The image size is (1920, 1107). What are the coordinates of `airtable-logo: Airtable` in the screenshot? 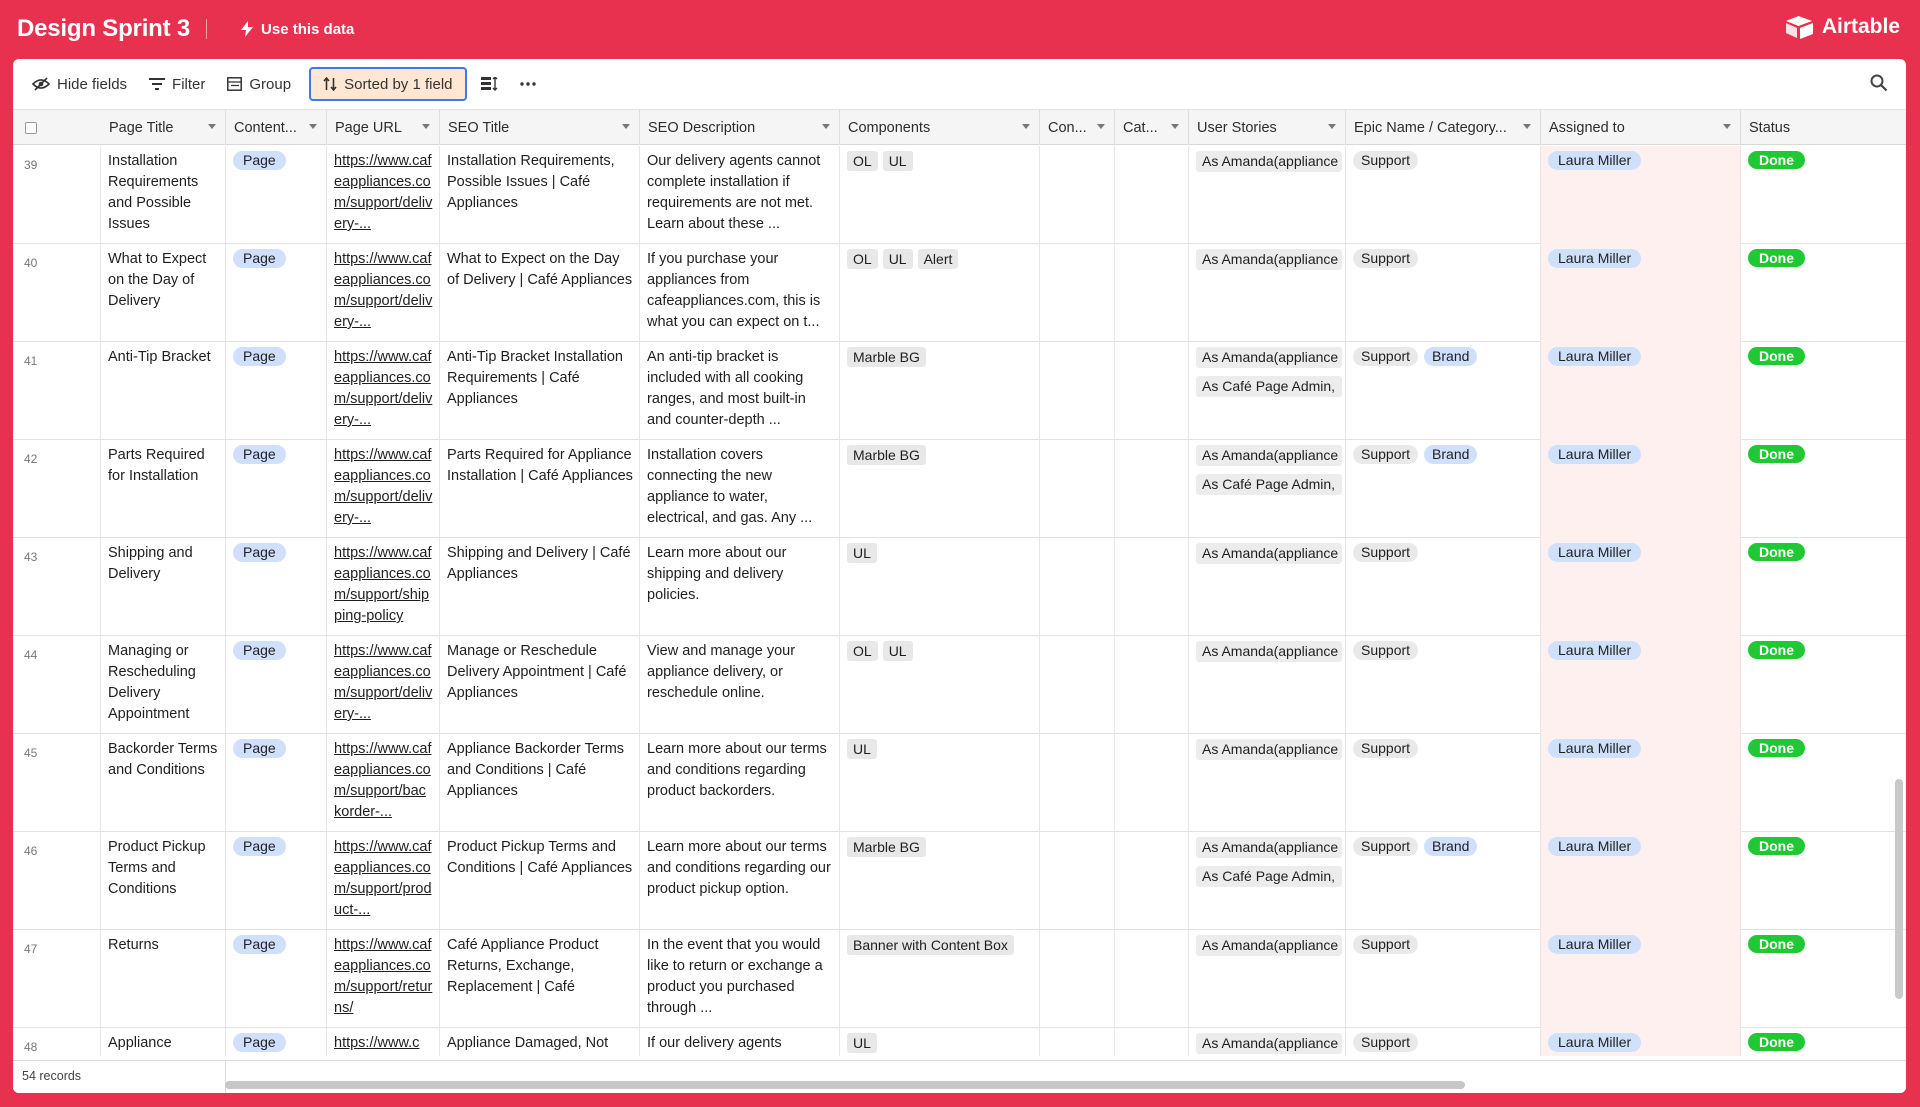 It's located at (1842, 27).